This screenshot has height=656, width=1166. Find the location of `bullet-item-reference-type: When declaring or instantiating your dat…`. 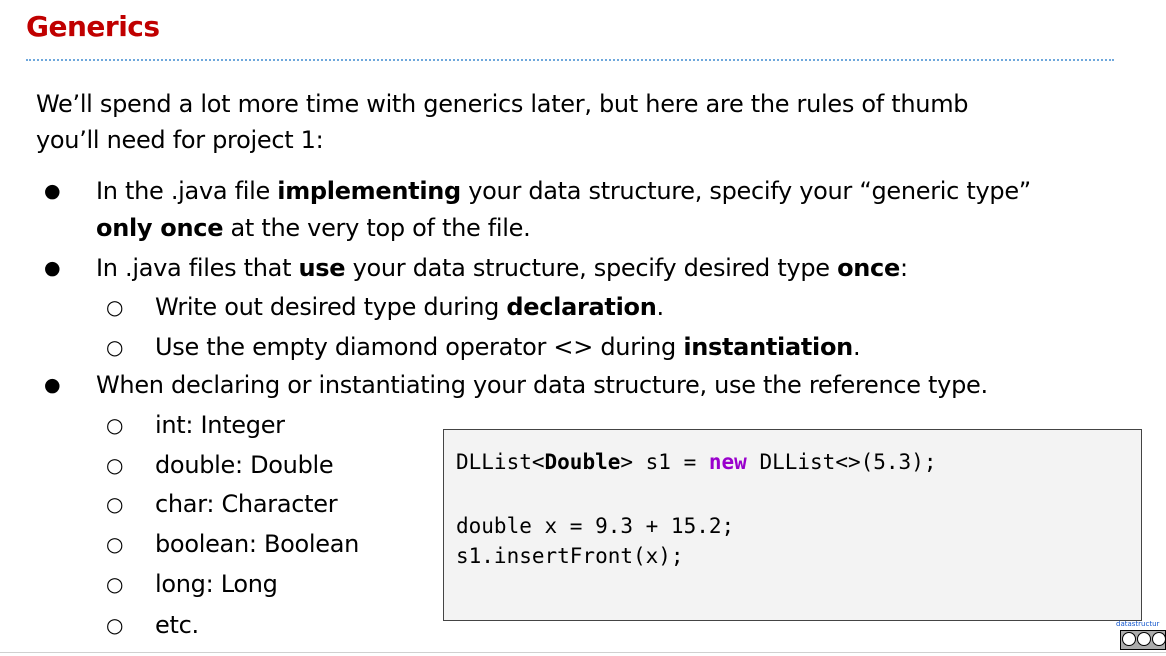

bullet-item-reference-type: When declaring or instantiating your dat… is located at coordinates (542, 385).